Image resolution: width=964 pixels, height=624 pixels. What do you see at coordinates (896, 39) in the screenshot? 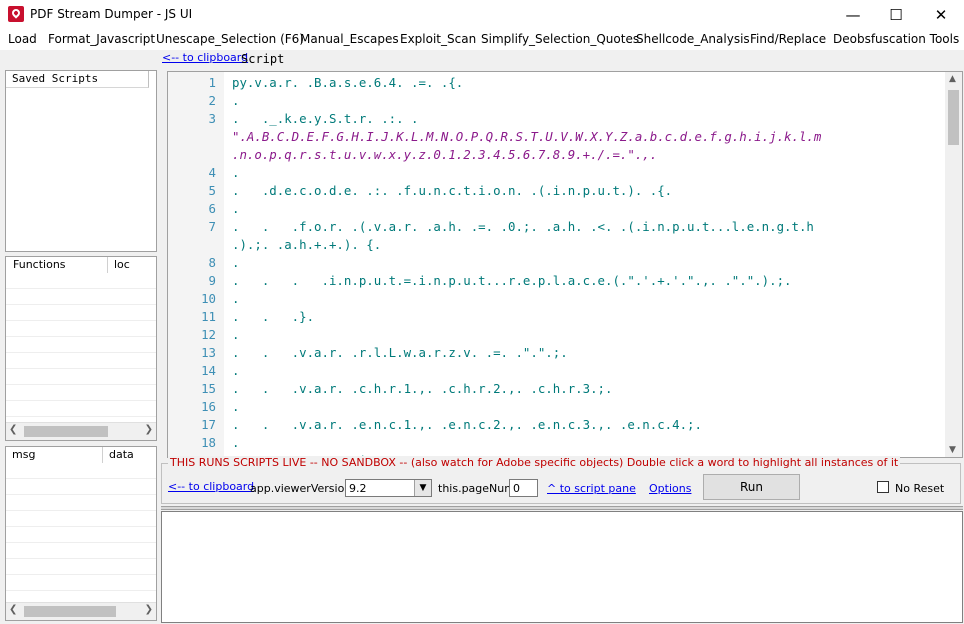
I see `menu-deobfuscation-tools: Deobsfuscation Tools` at bounding box center [896, 39].